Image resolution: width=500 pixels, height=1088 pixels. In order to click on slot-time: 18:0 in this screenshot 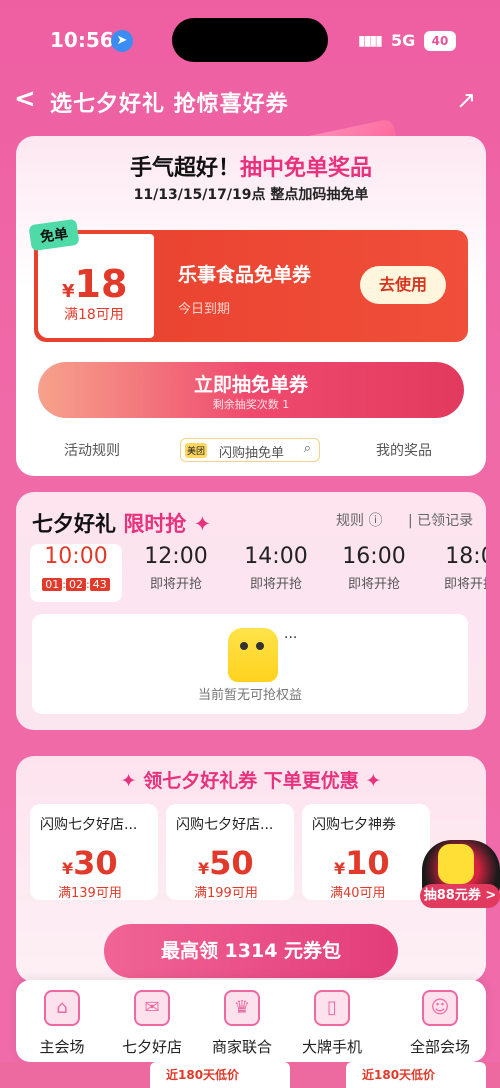, I will do `click(465, 556)`.